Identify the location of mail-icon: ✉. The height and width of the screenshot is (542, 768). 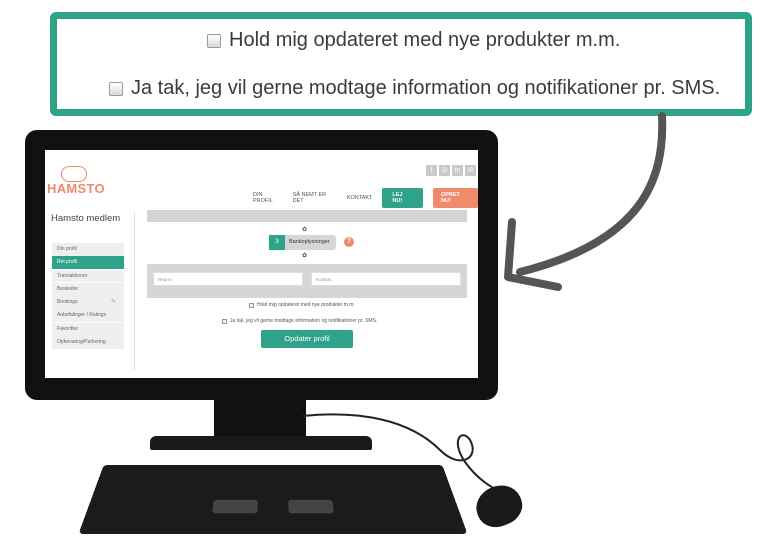
(470, 170).